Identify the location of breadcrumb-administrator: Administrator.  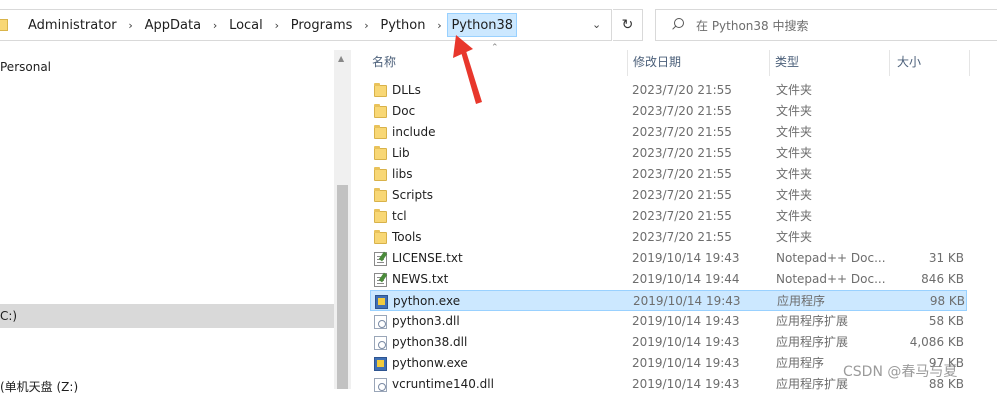
(72, 25).